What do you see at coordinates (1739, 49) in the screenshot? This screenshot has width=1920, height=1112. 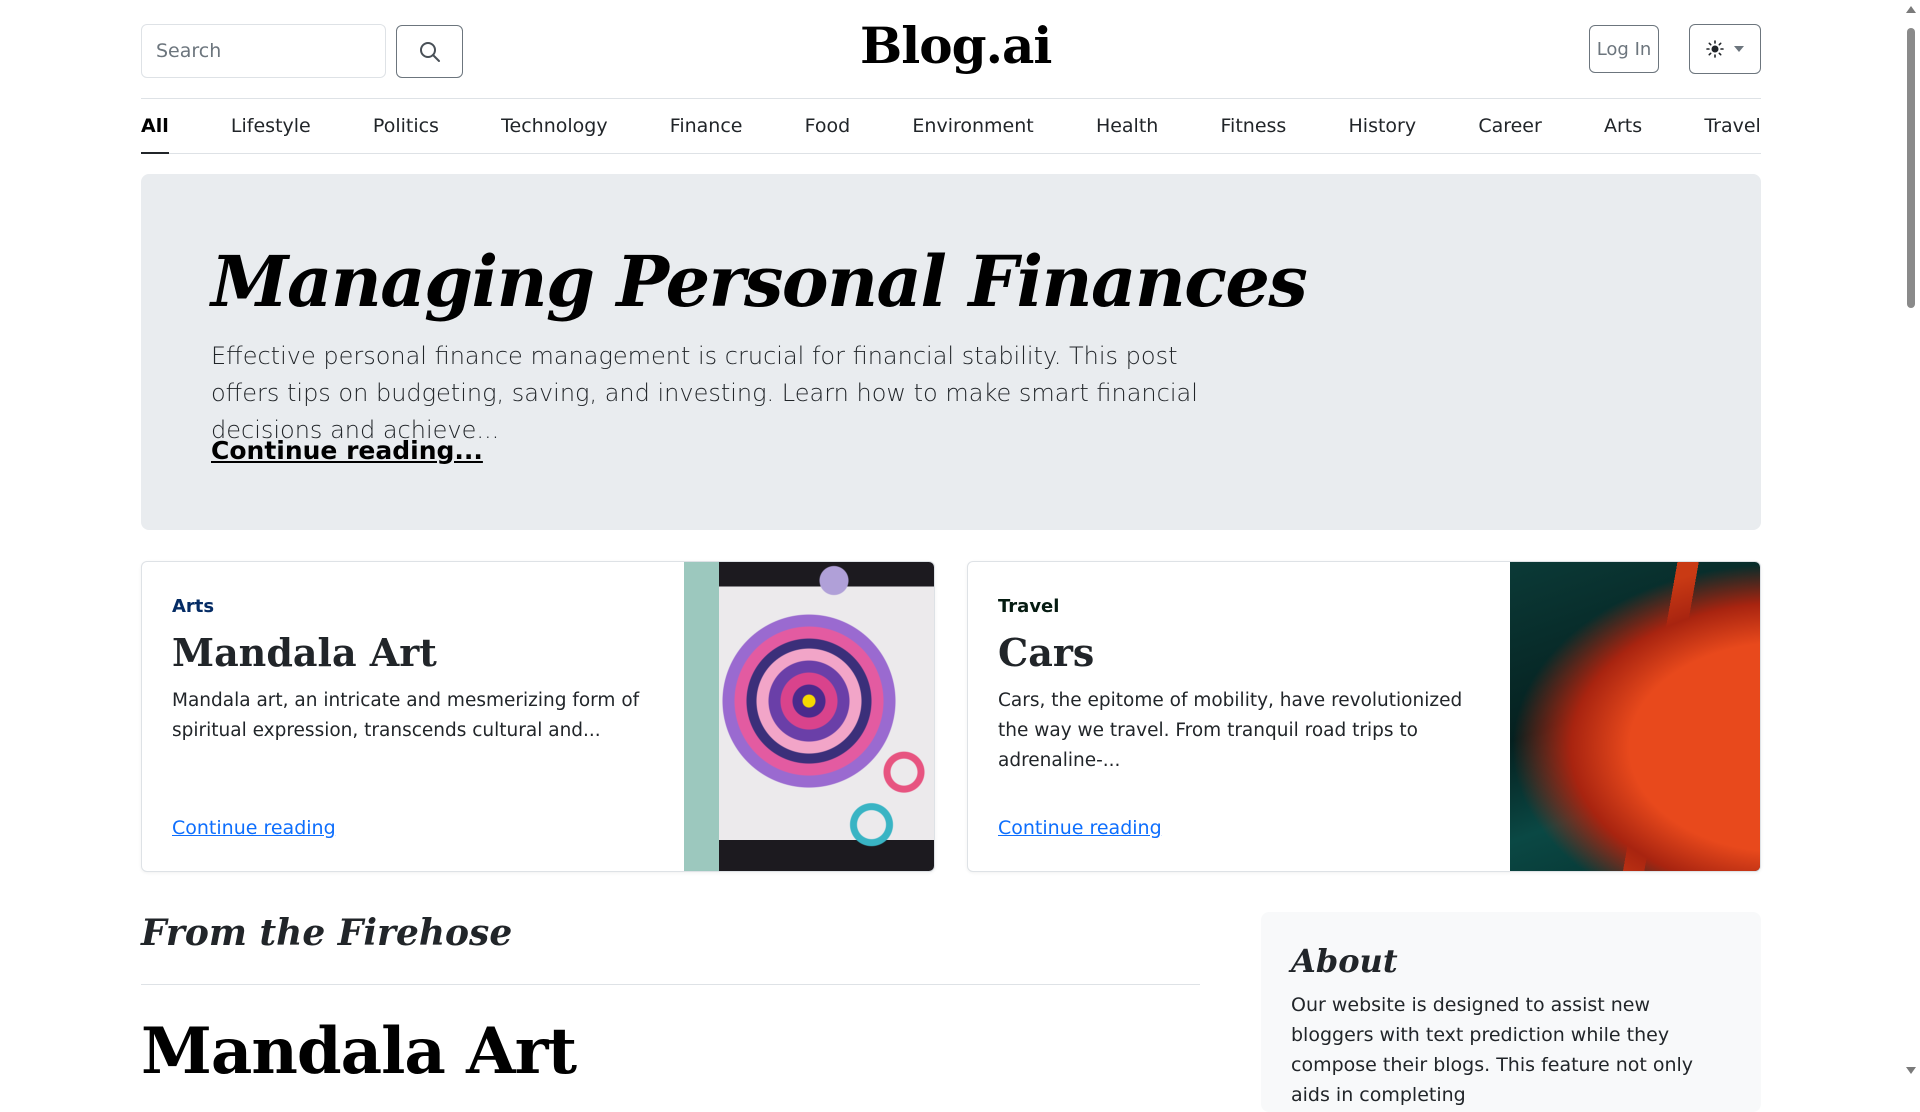 I see `chevron-down-icon` at bounding box center [1739, 49].